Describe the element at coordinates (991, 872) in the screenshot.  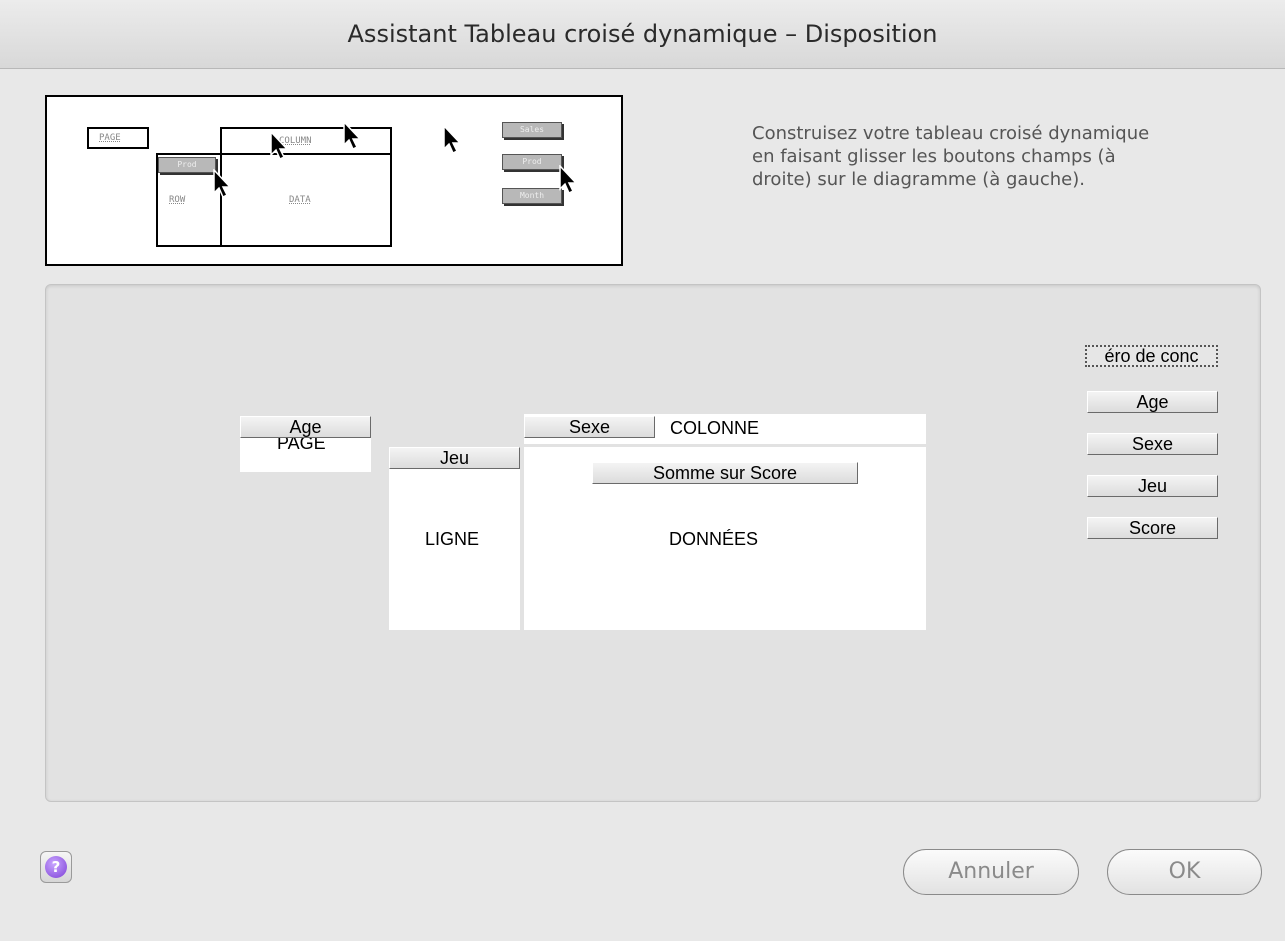
I see `cancel-button: Annuler` at that location.